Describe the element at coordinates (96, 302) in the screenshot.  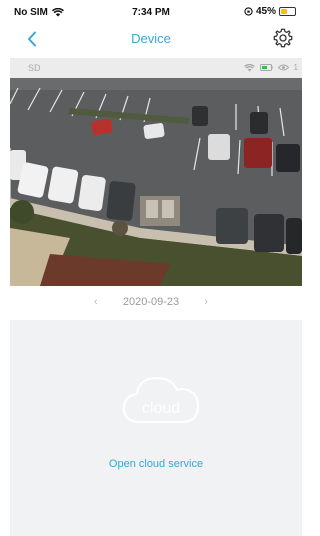
I see `previous-day-button: ‹` at that location.